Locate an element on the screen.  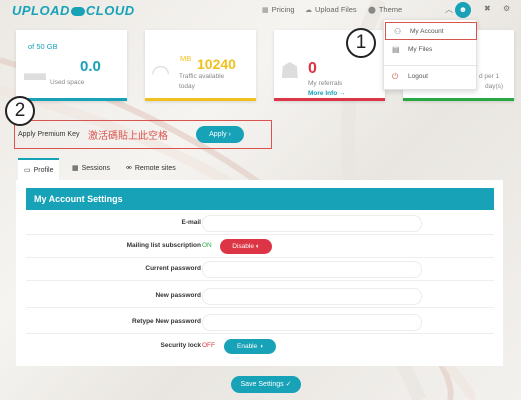
toggle-on-icon: ◑ is located at coordinates (261, 346).